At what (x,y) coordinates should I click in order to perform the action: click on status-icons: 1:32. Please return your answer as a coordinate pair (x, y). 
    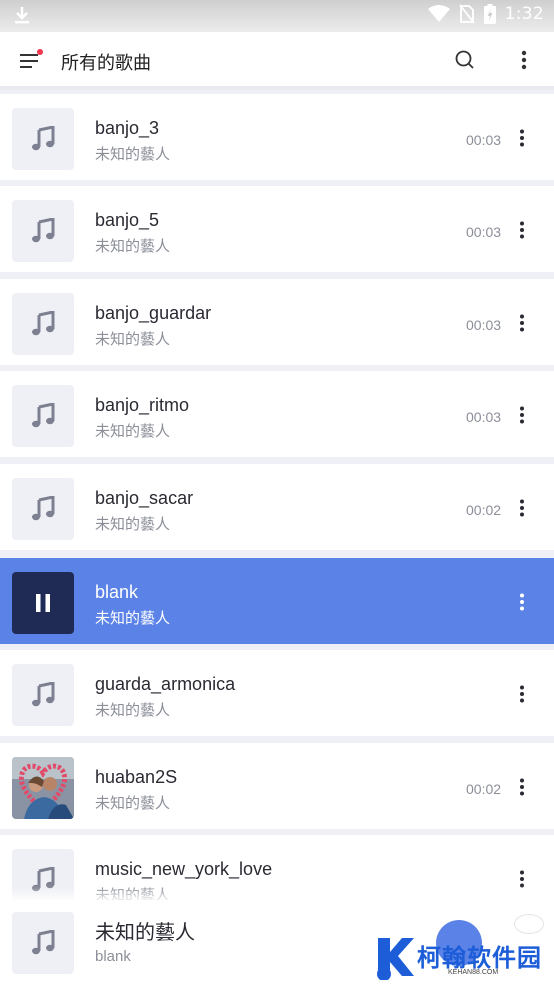
    Looking at the image, I should click on (485, 14).